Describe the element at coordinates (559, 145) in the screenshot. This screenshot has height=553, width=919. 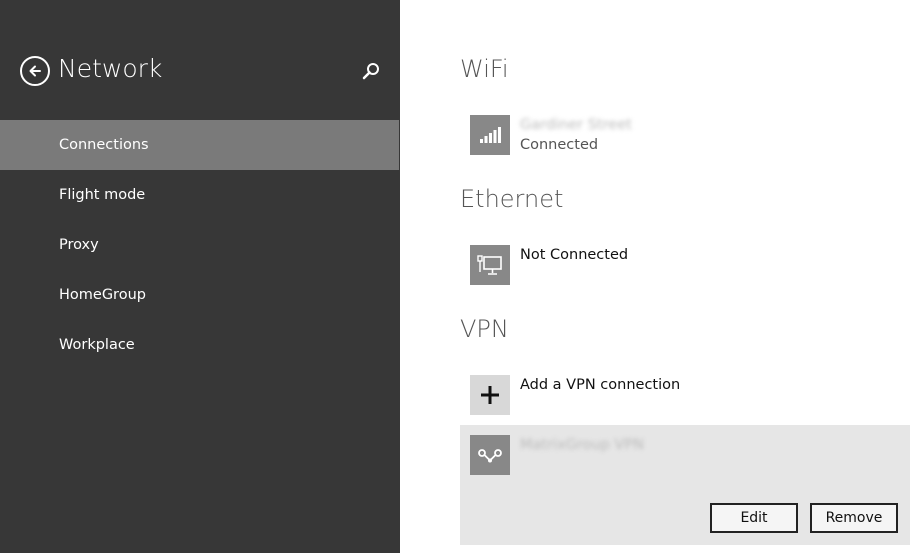
I see `wifi-status: Connected` at that location.